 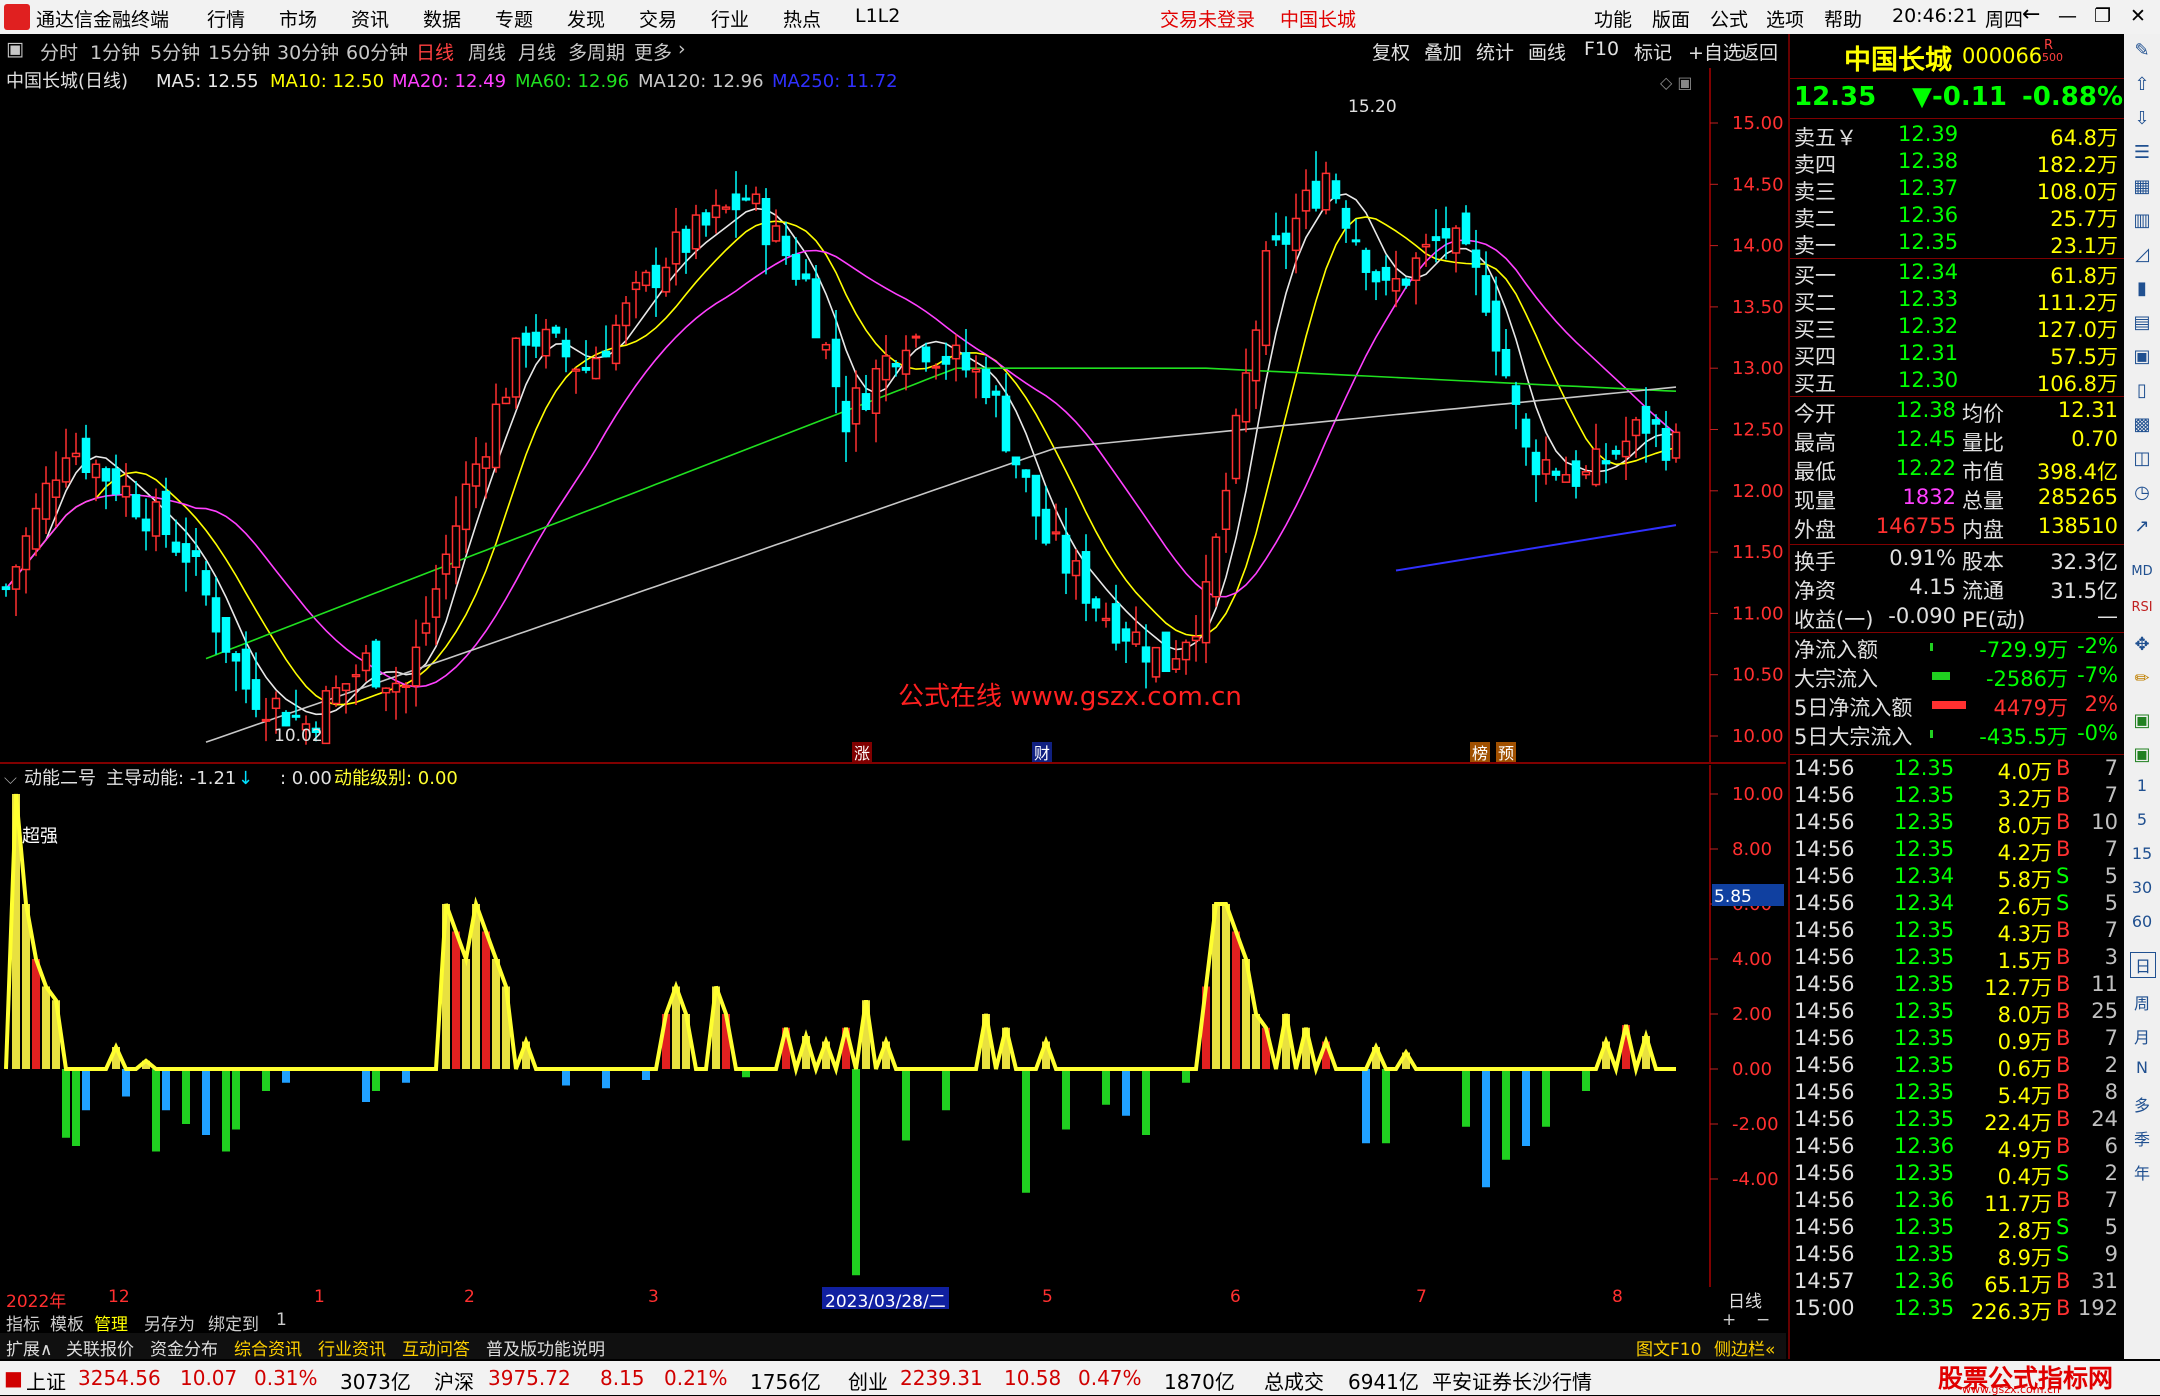 What do you see at coordinates (514, 18) in the screenshot?
I see `menu-zhuanti: 专题` at bounding box center [514, 18].